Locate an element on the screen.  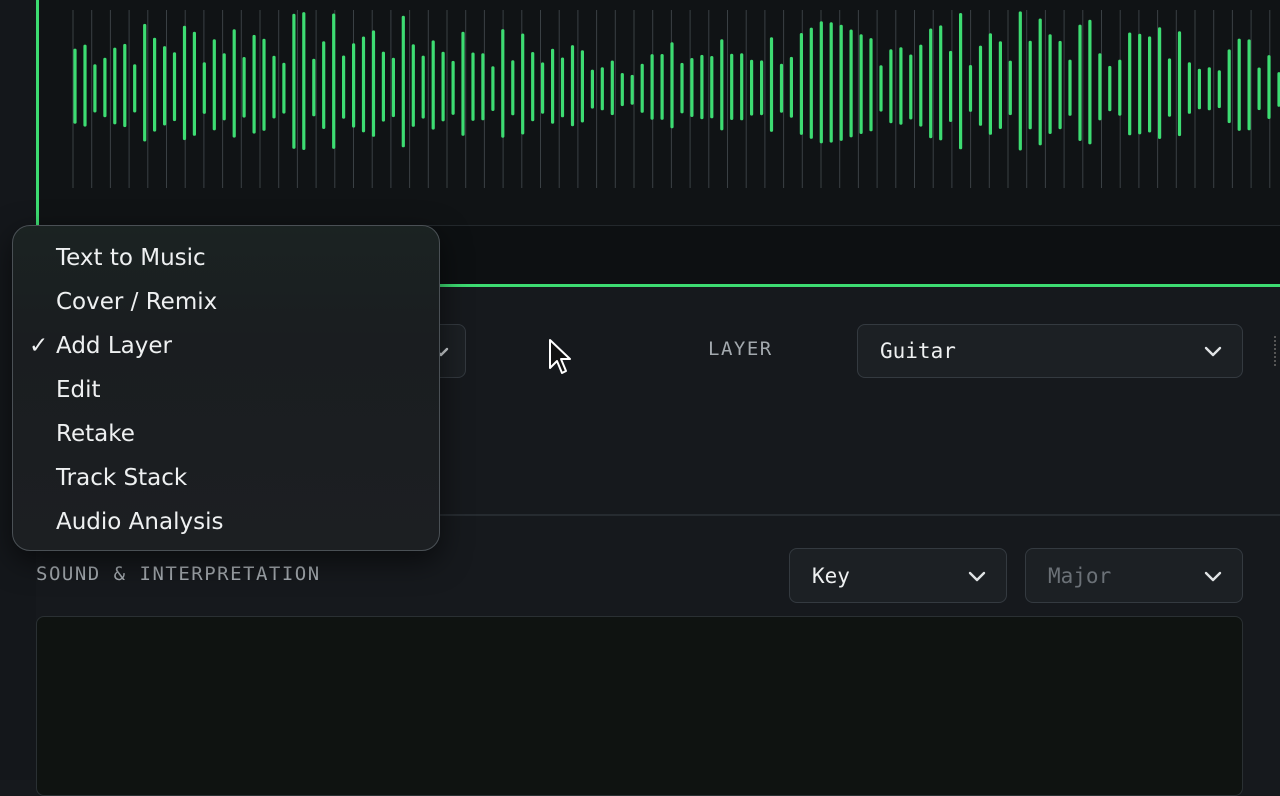
panel-edge-handle is located at coordinates (1277, 351).